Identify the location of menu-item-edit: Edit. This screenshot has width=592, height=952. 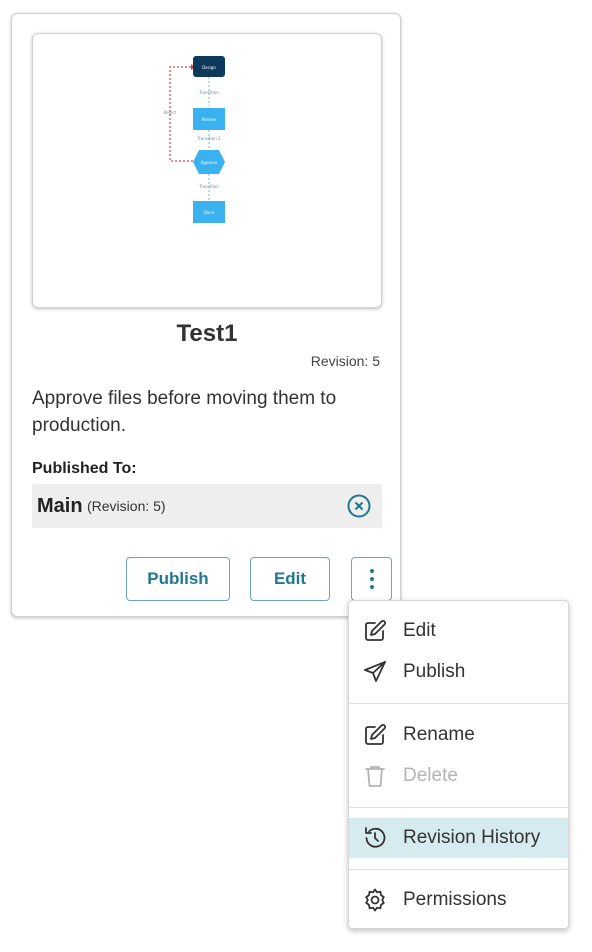
(458, 631).